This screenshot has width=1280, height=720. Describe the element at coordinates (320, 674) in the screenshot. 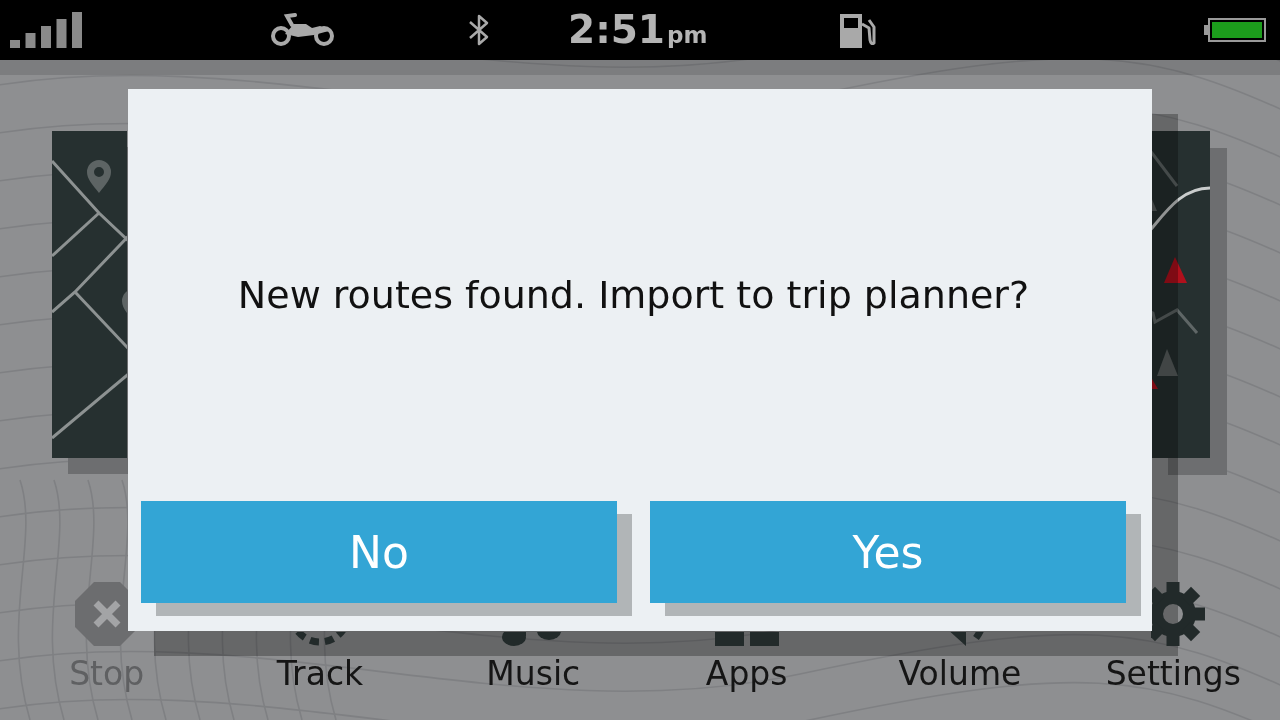

I see `dock-button: Track` at that location.